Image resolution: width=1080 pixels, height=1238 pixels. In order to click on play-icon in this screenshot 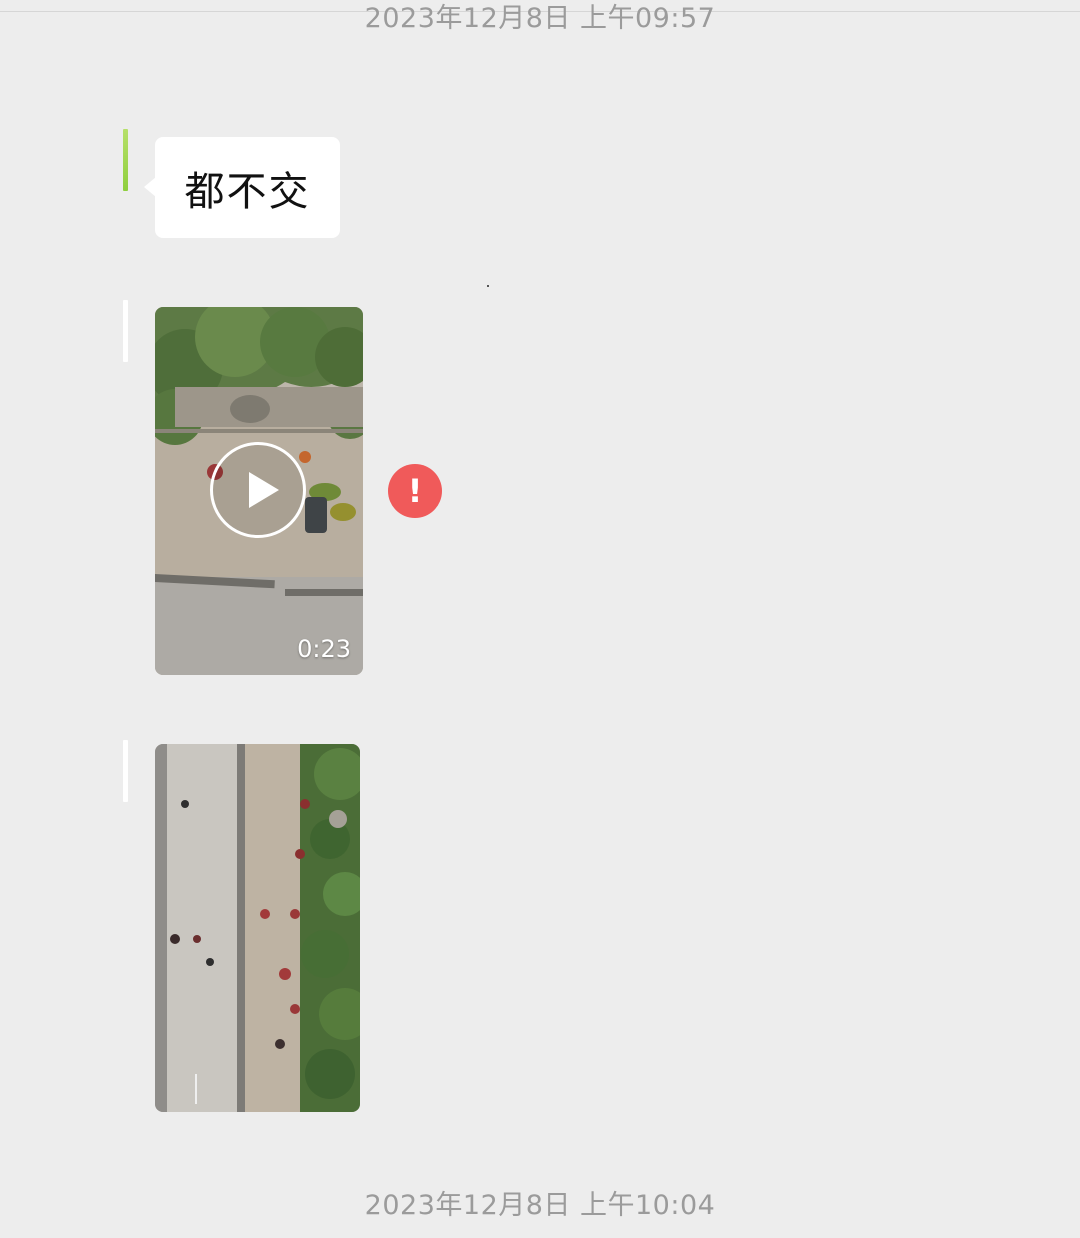, I will do `click(258, 490)`.